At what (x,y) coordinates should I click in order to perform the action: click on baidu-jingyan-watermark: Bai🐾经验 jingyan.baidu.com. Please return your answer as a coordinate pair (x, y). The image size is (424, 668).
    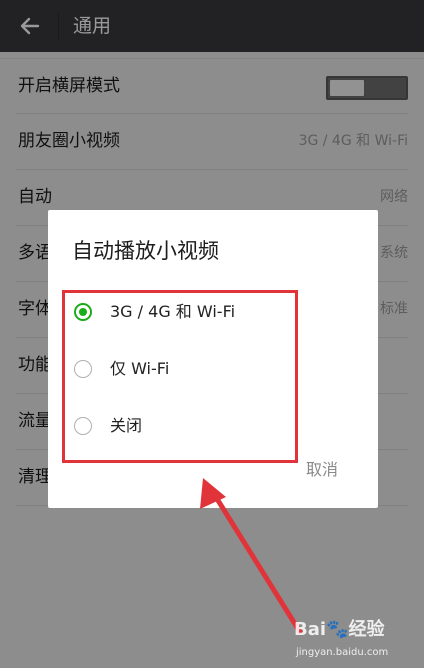
    Looking at the image, I should click on (353, 641).